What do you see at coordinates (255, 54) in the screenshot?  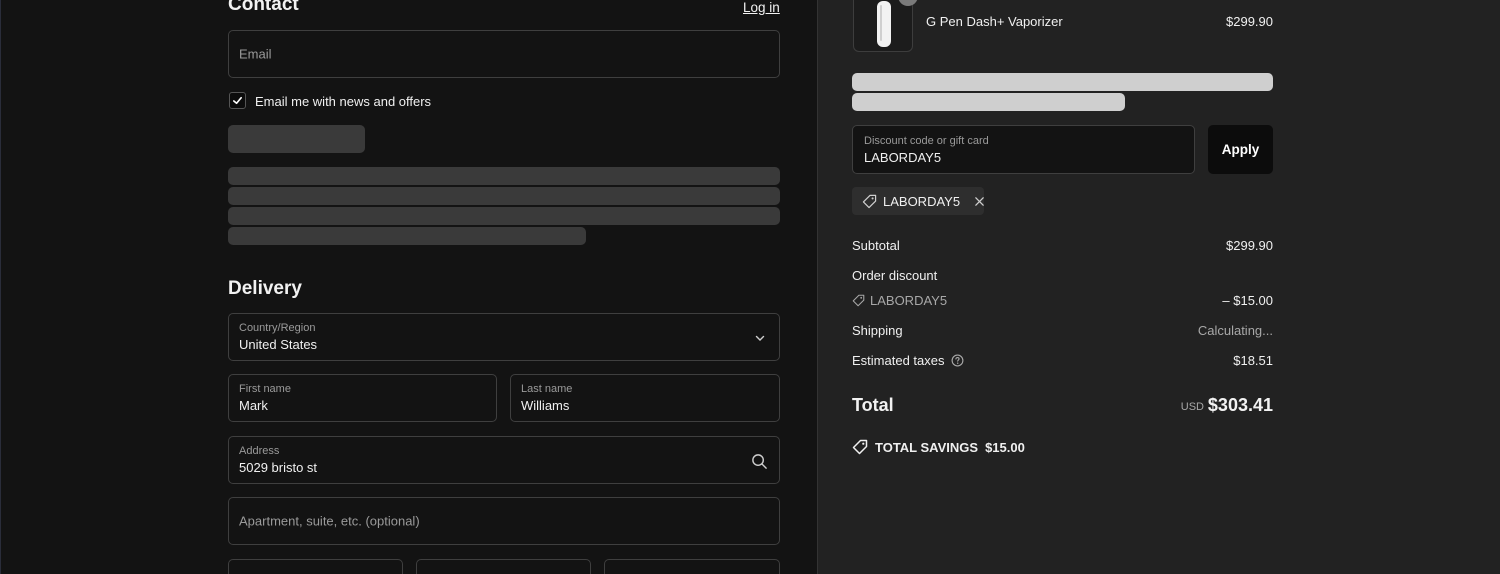 I see `email-placeholder: Email` at bounding box center [255, 54].